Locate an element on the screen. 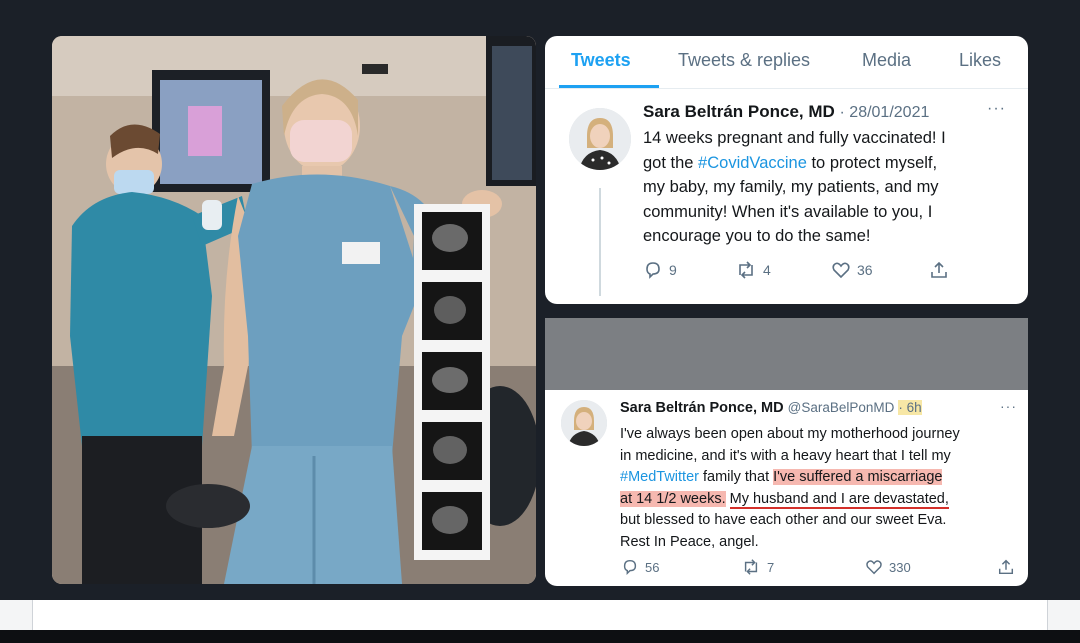  like-button: 330 is located at coordinates (888, 567).